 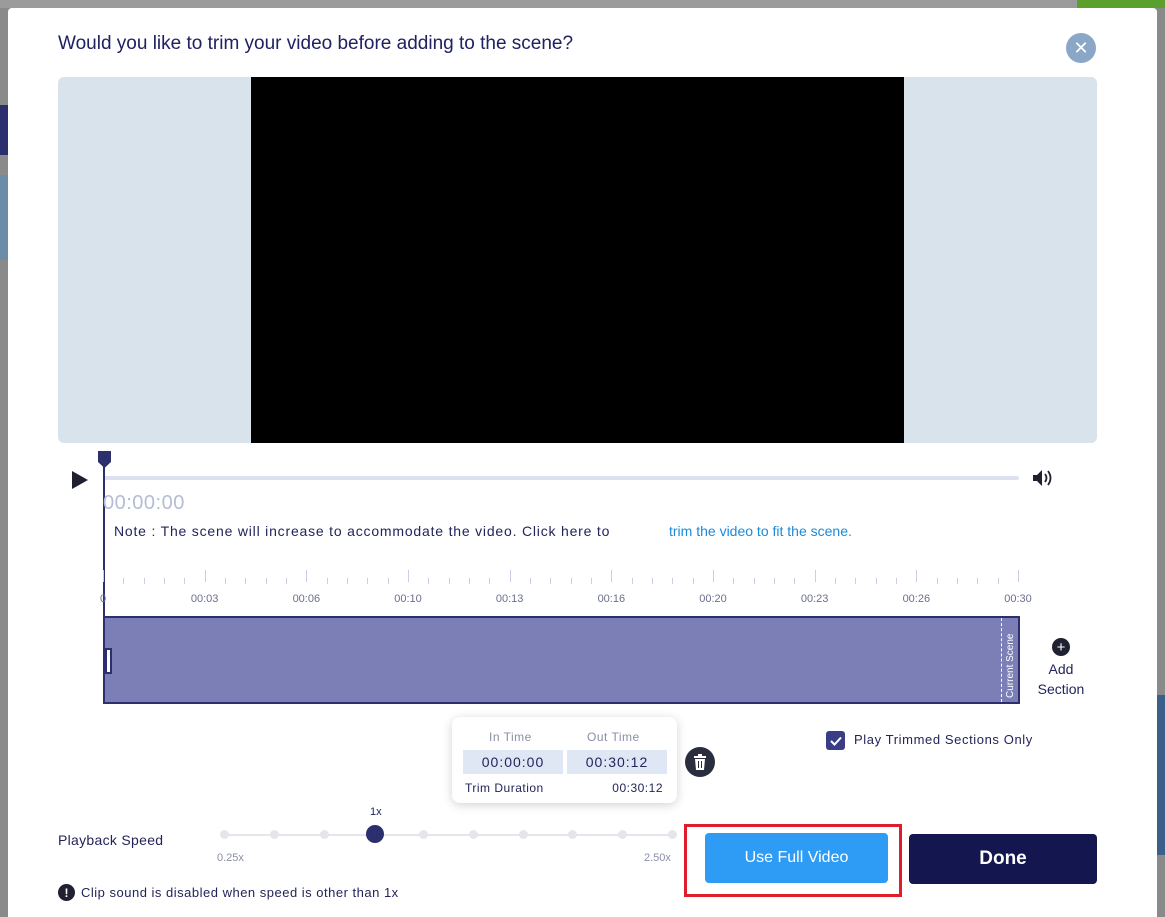 I want to click on popup-arrow, so click(x=566, y=712).